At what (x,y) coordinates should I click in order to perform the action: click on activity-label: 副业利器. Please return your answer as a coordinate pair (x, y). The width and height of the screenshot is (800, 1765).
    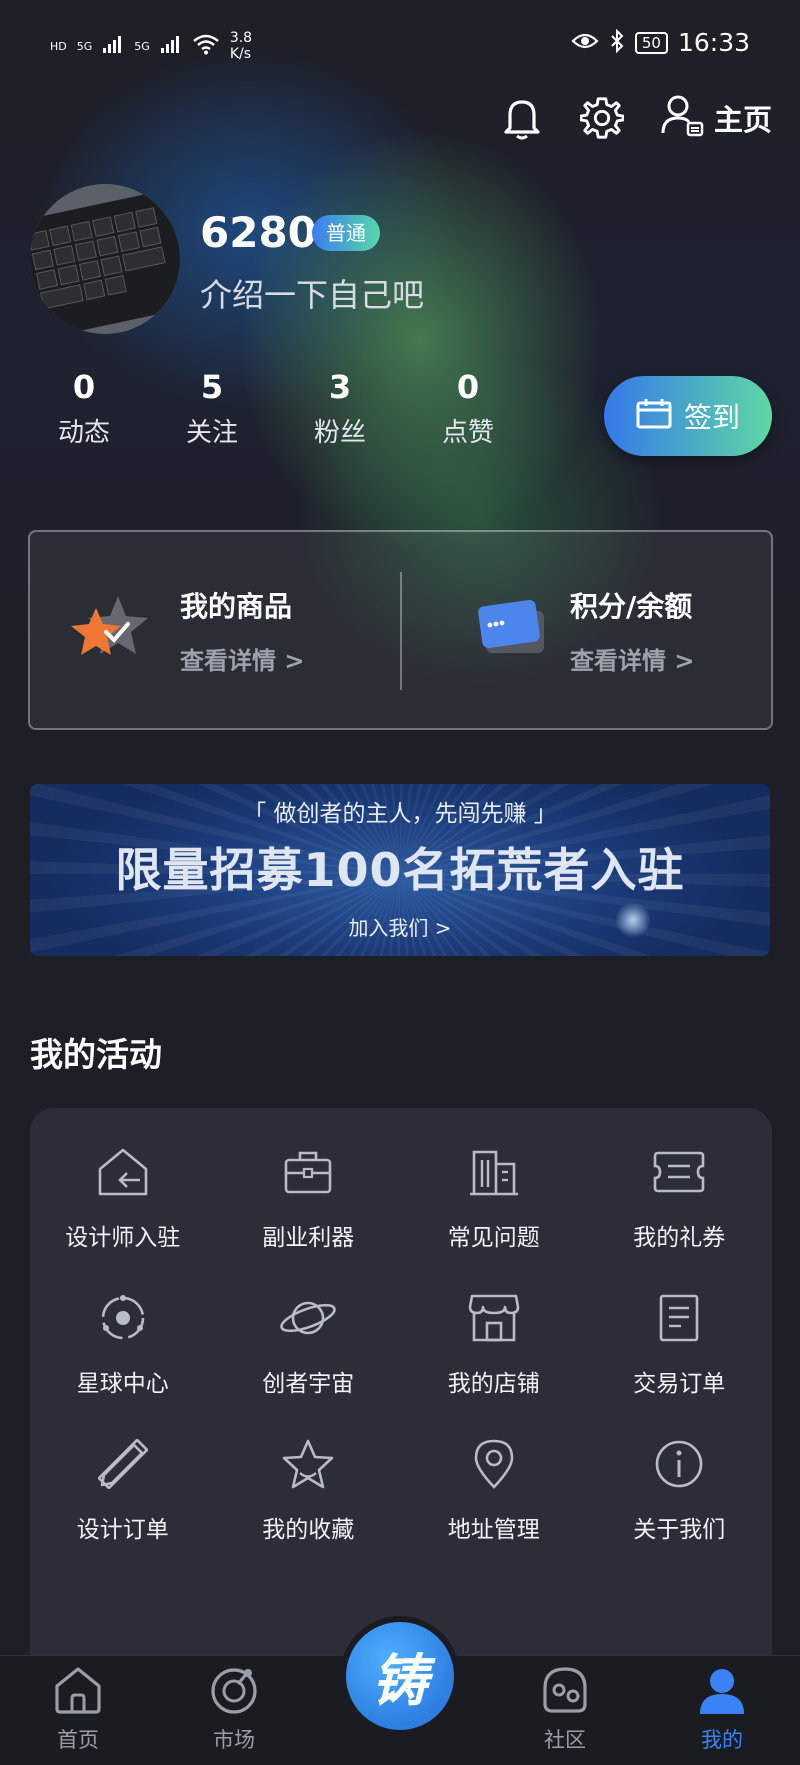
    Looking at the image, I should click on (308, 1238).